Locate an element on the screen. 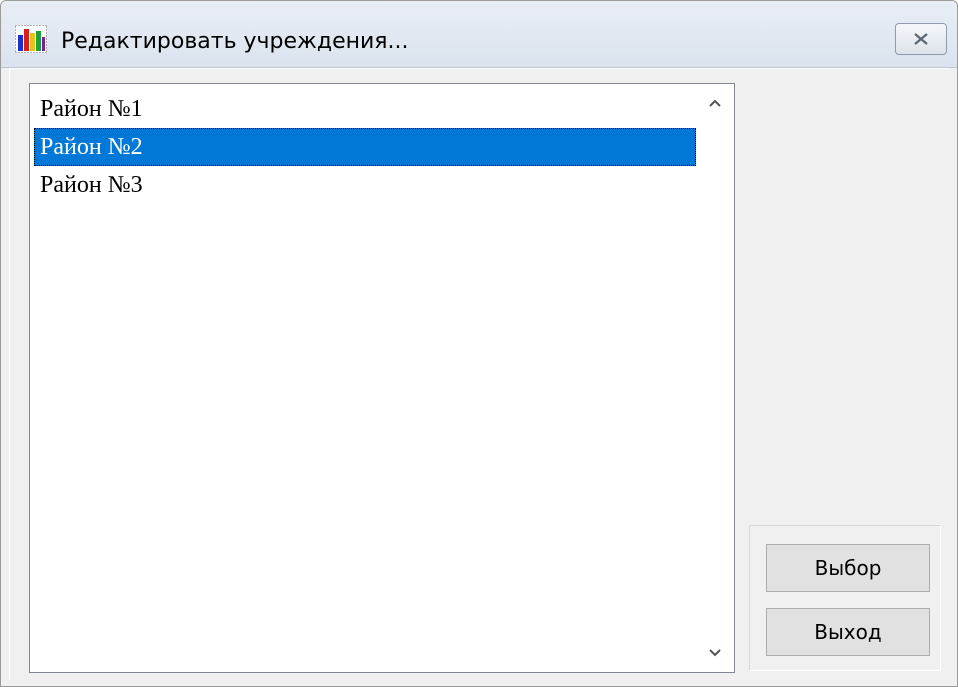  chevron-down-icon is located at coordinates (715, 653).